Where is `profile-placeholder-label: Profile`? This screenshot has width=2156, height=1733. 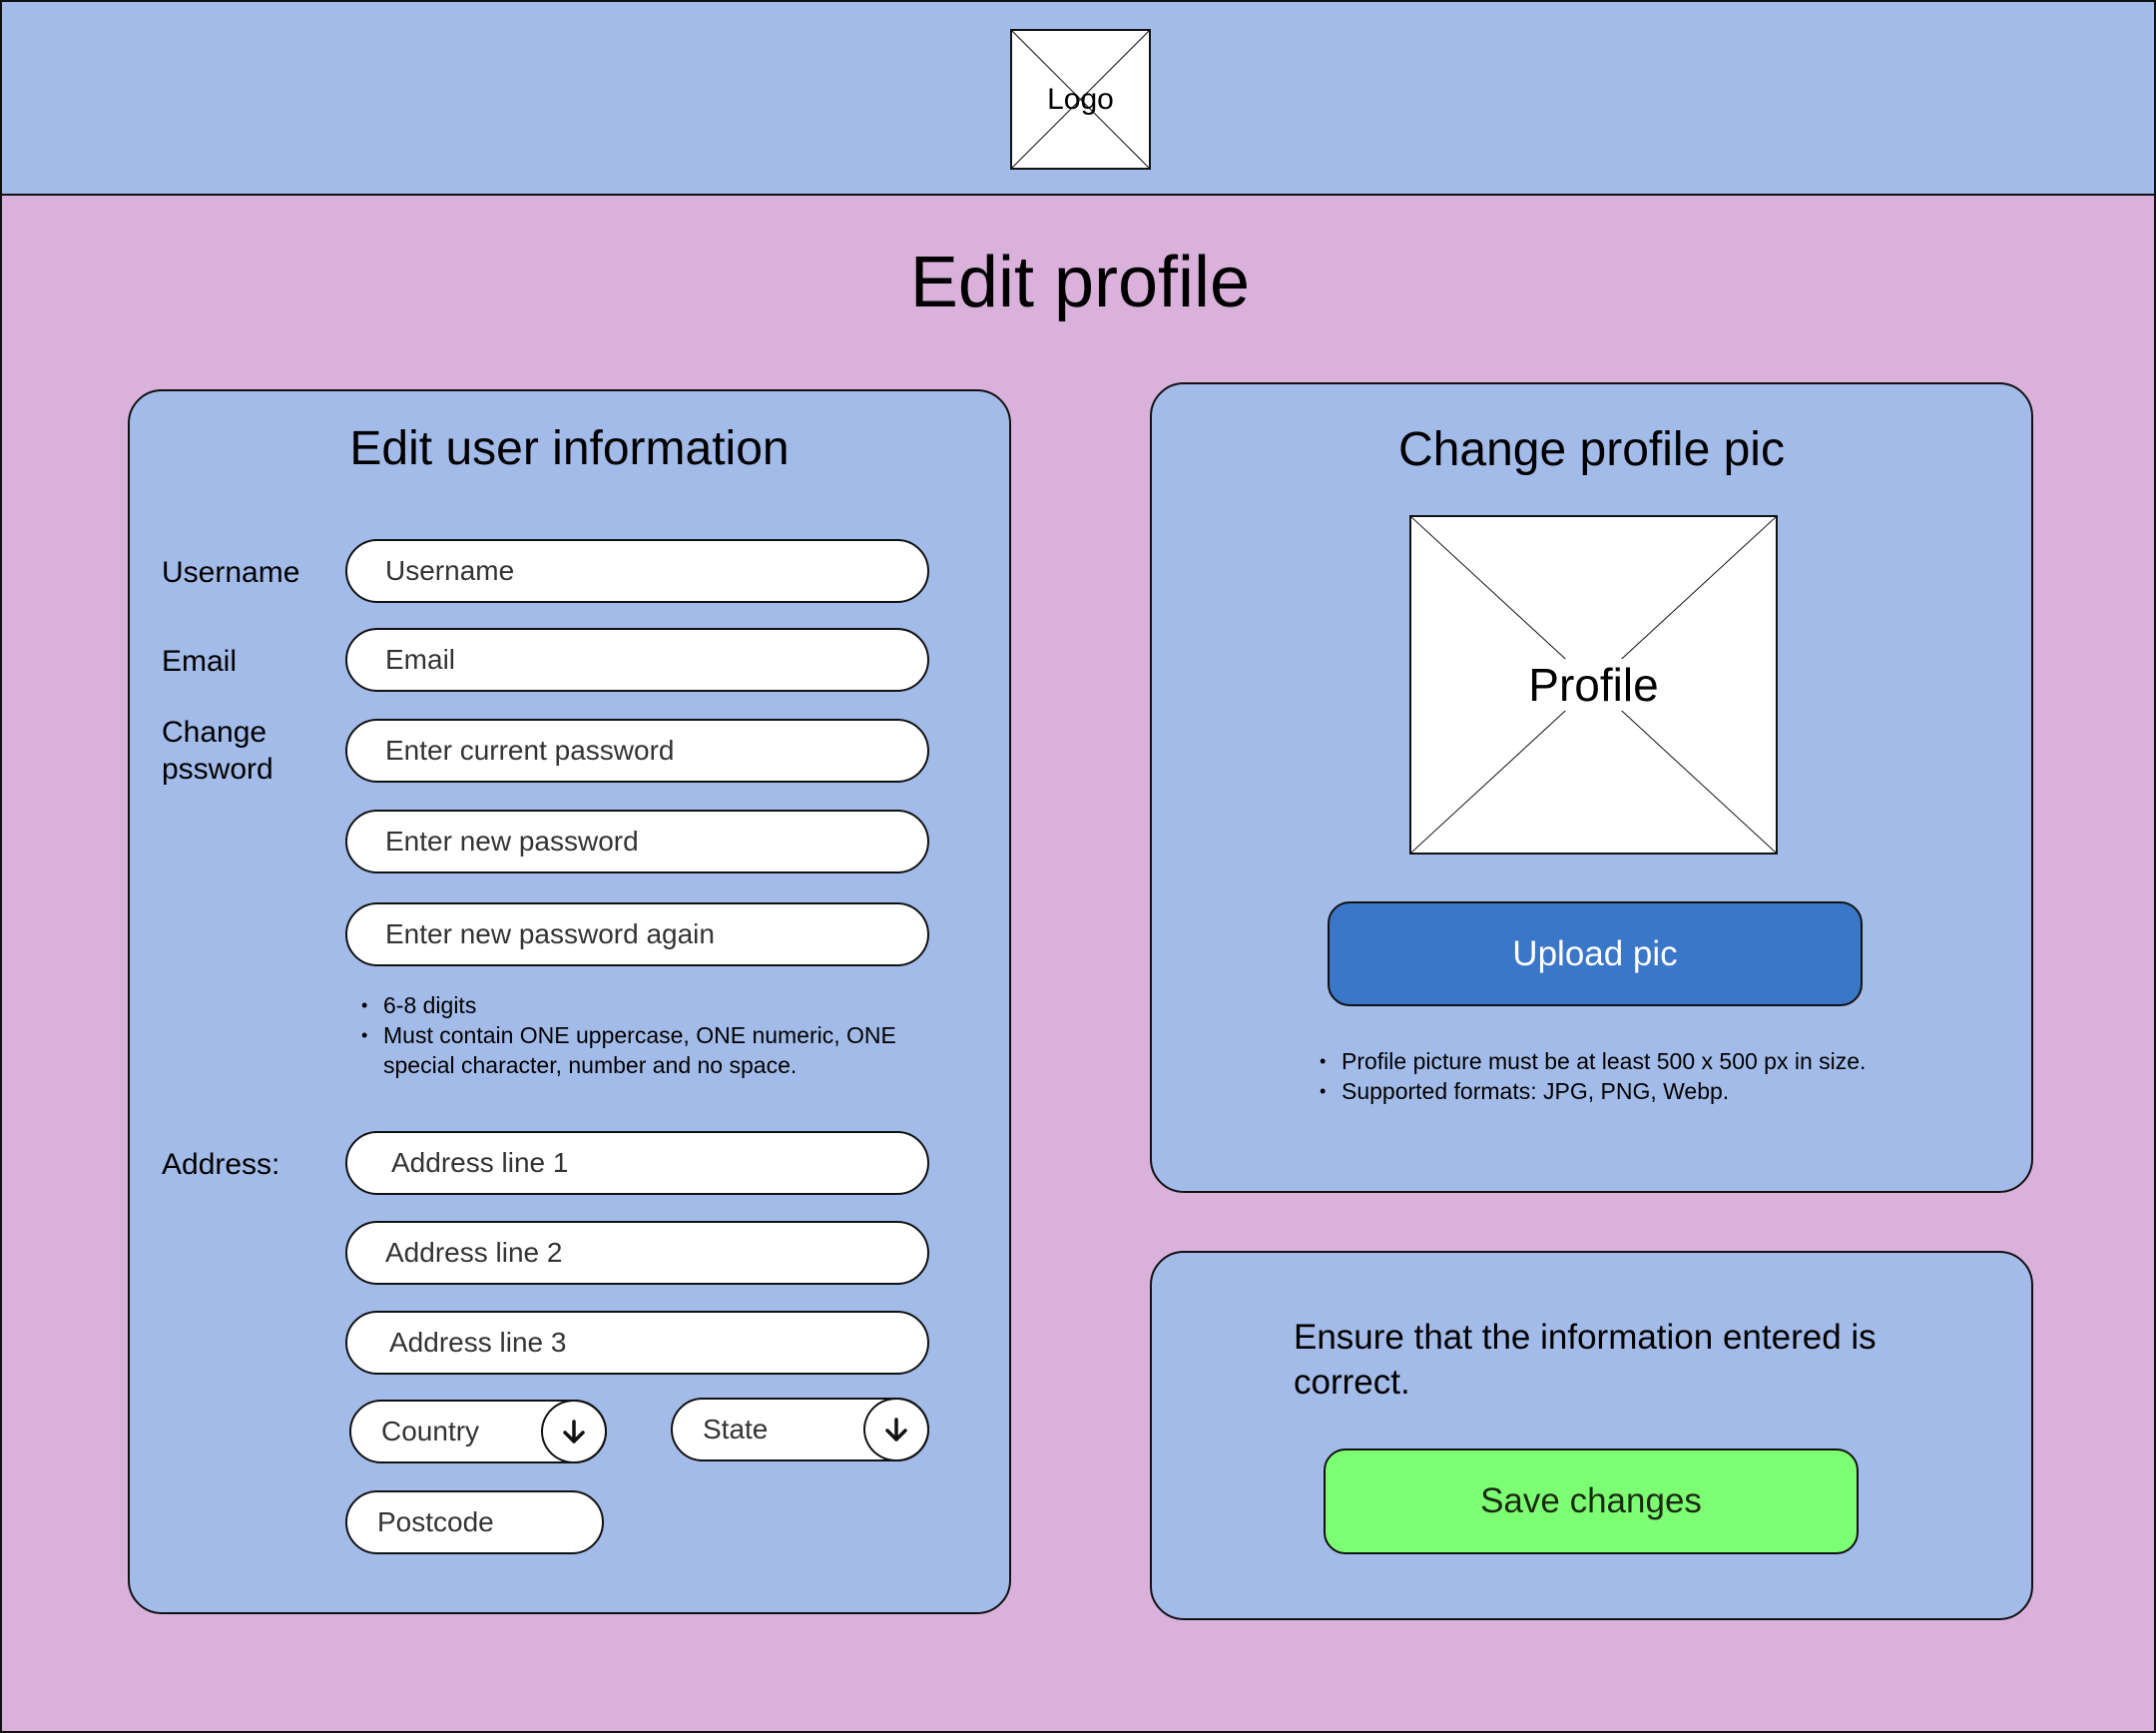
profile-placeholder-label: Profile is located at coordinates (1593, 685).